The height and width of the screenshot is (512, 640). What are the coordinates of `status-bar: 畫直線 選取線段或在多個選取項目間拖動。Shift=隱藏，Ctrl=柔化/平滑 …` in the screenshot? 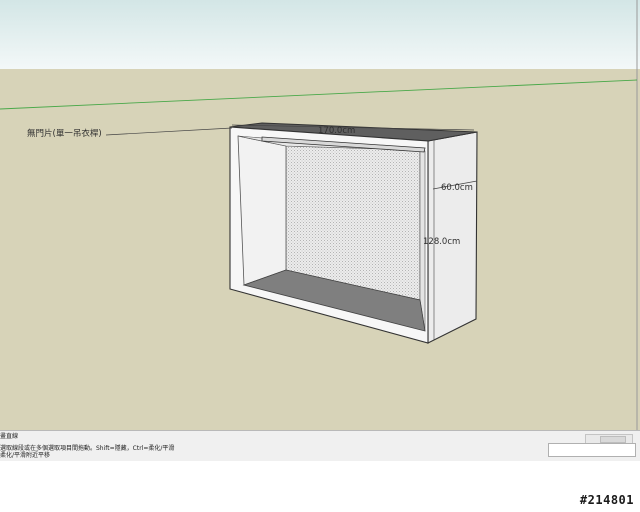 It's located at (320, 445).